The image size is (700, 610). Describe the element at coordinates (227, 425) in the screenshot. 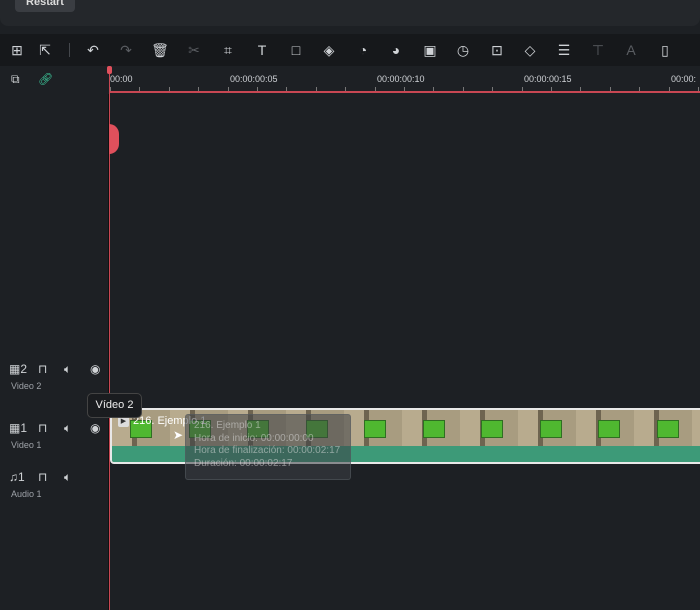

I see `clip-info-name: 216. Ejemplo 1` at that location.